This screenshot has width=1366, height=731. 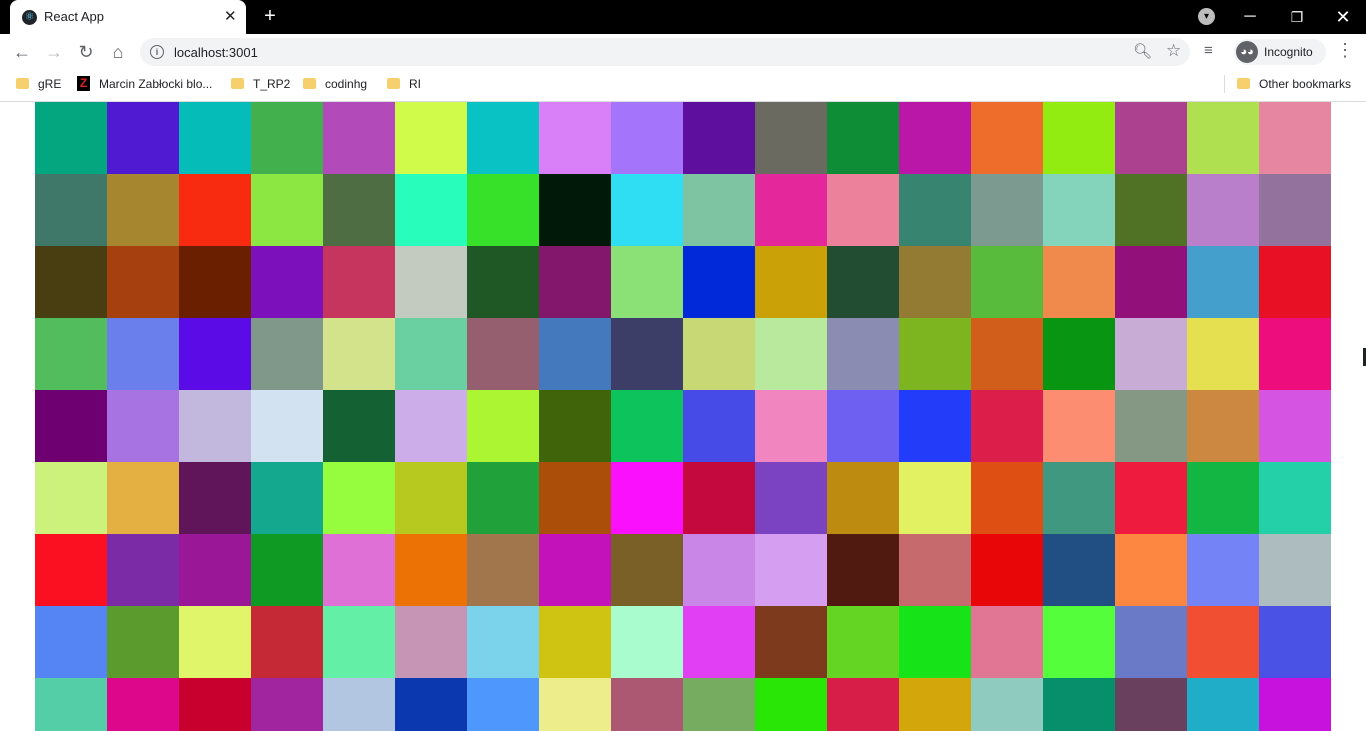 What do you see at coordinates (74, 16) in the screenshot?
I see `tab-title: React App` at bounding box center [74, 16].